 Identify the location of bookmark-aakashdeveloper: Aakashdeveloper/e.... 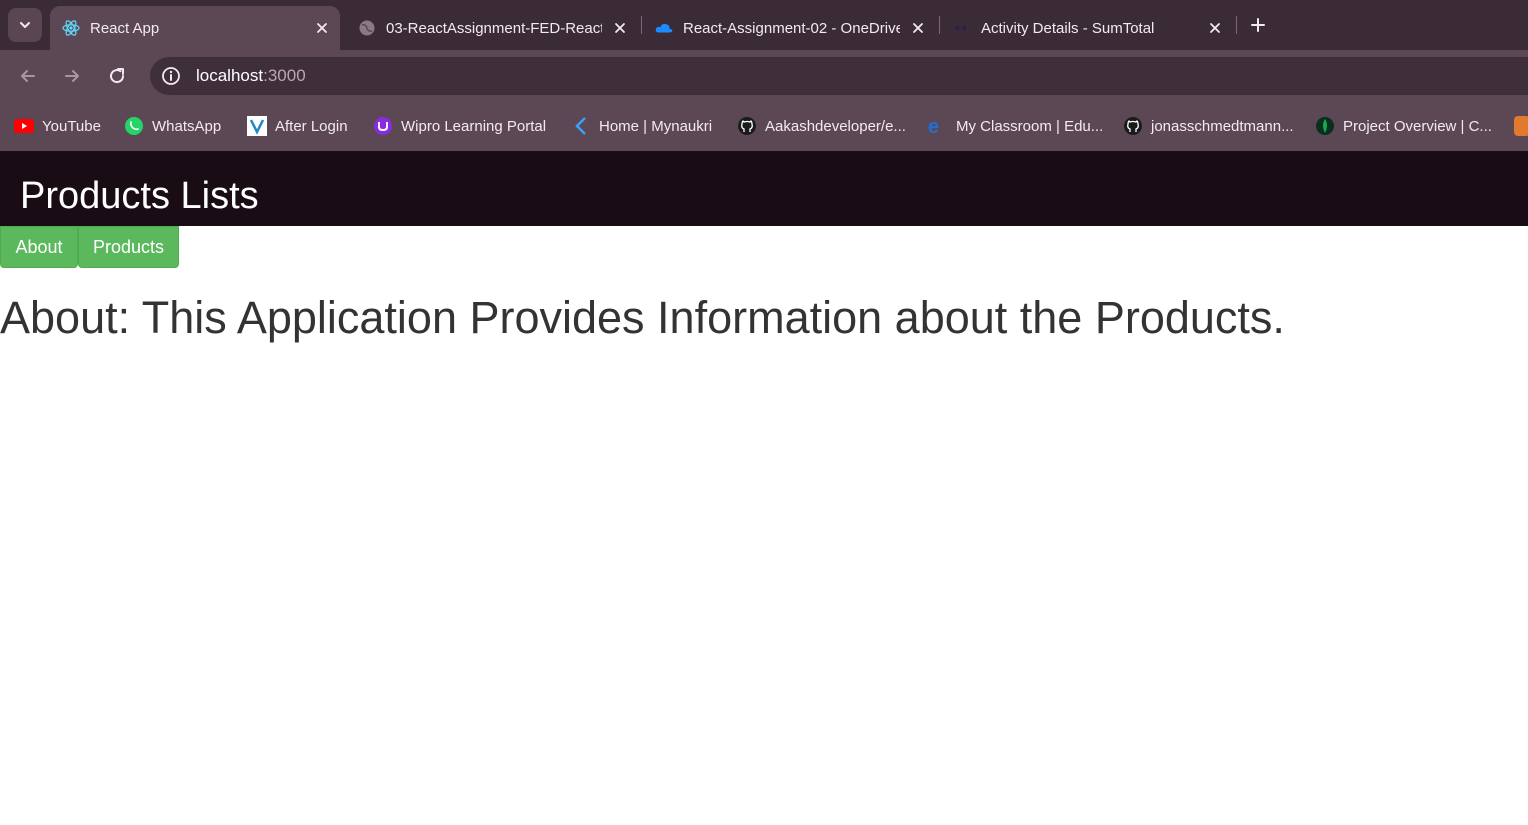
(821, 126).